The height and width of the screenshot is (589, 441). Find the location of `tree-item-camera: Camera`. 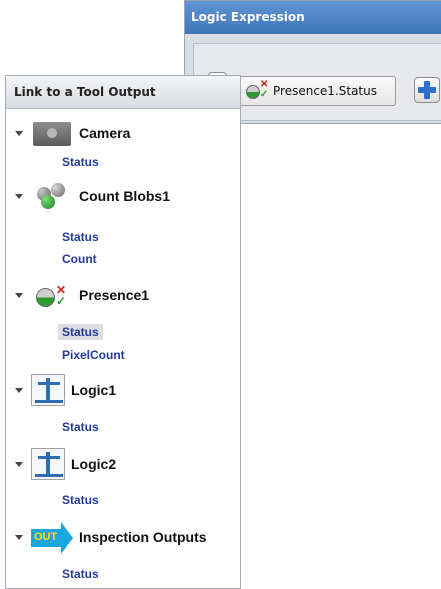

tree-item-camera: Camera is located at coordinates (68, 133).